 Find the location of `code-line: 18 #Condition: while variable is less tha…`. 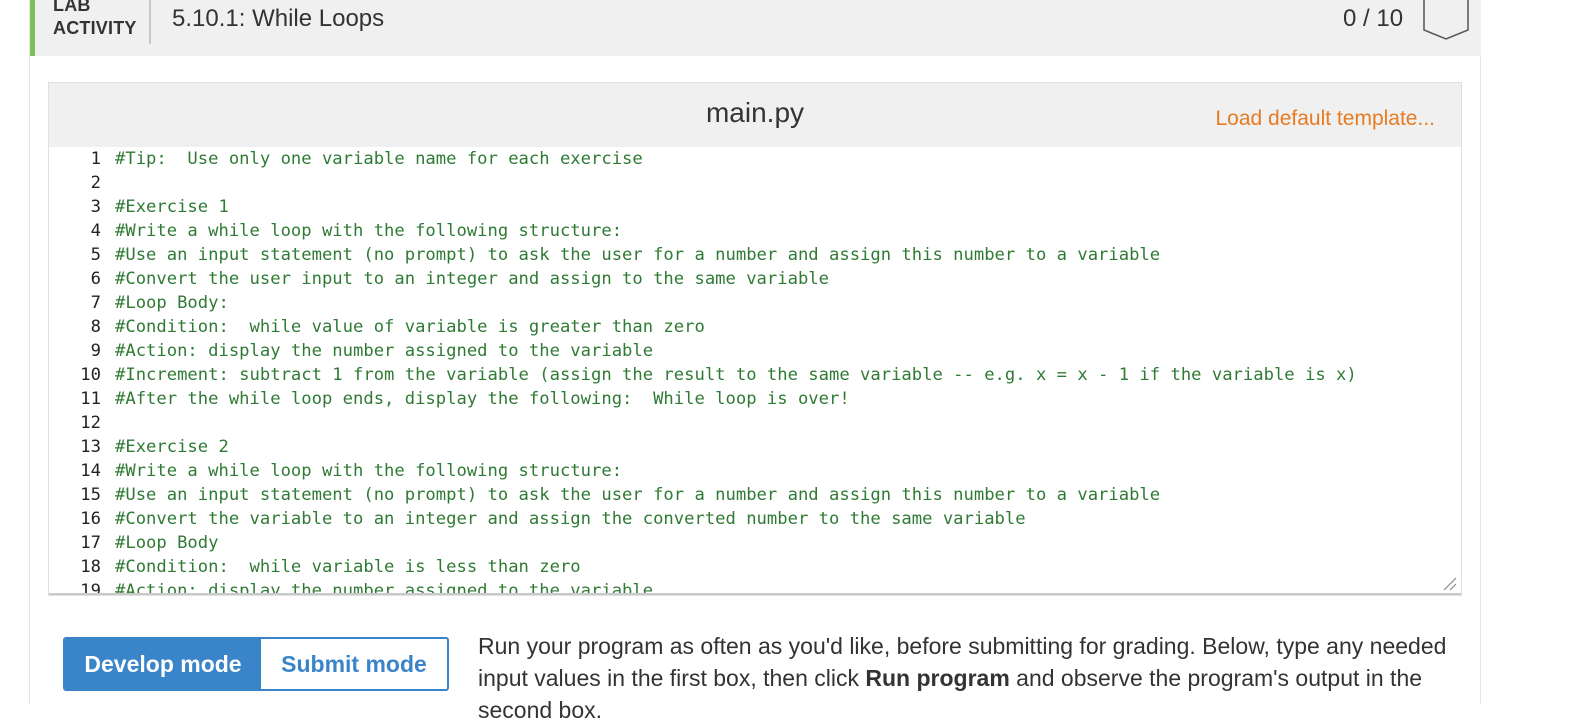

code-line: 18 #Condition: while variable is less tha… is located at coordinates (755, 567).